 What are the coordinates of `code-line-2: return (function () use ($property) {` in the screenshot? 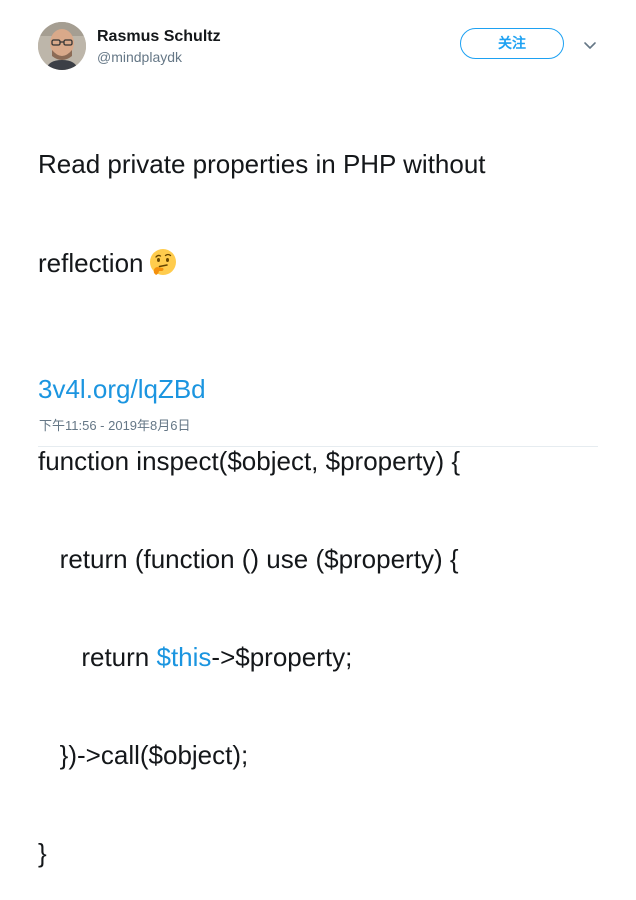 It's located at (328, 559).